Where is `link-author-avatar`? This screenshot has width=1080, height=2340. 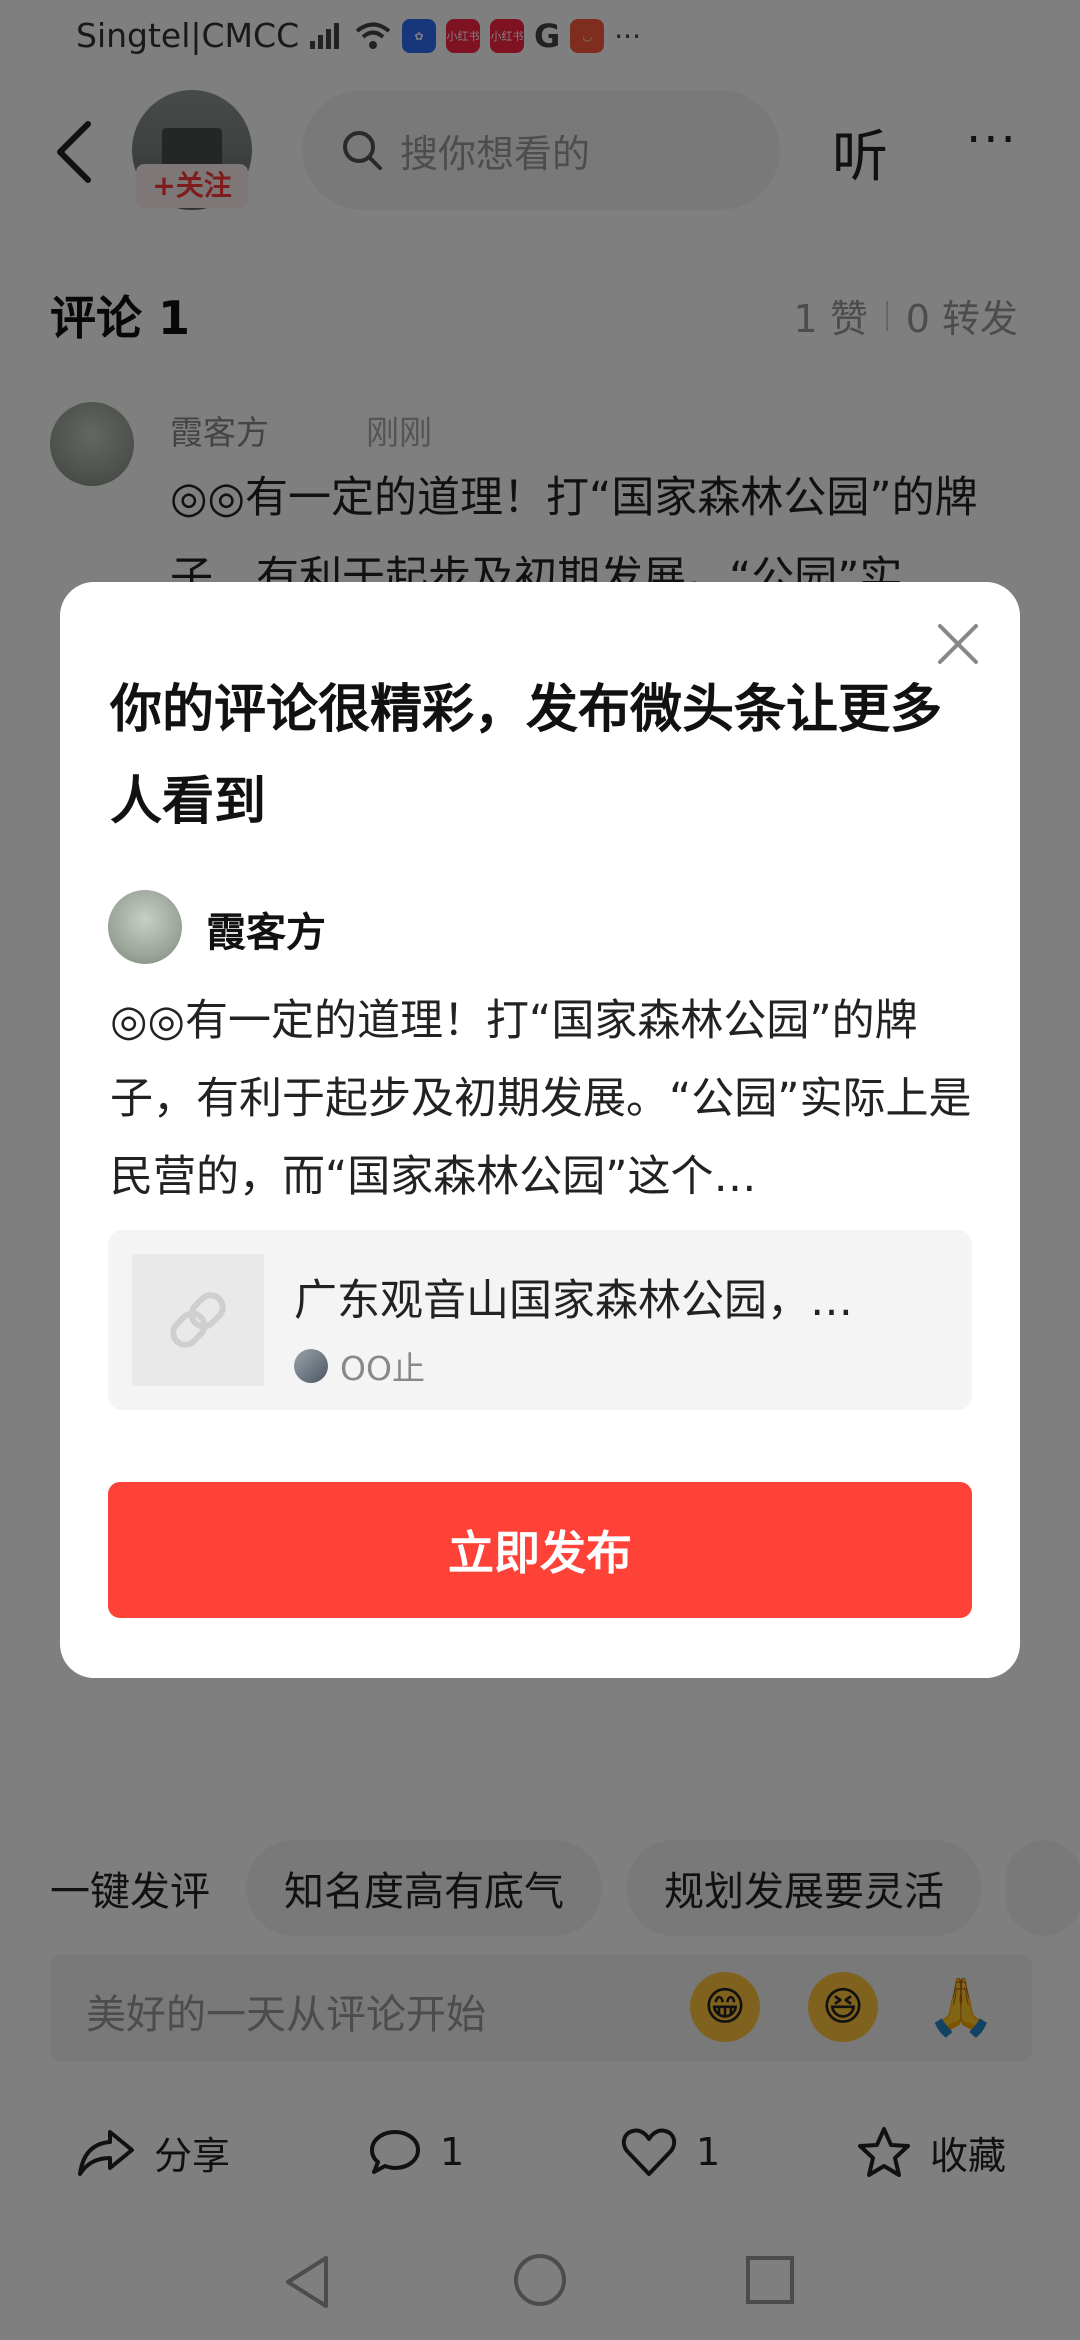
link-author-avatar is located at coordinates (311, 1366).